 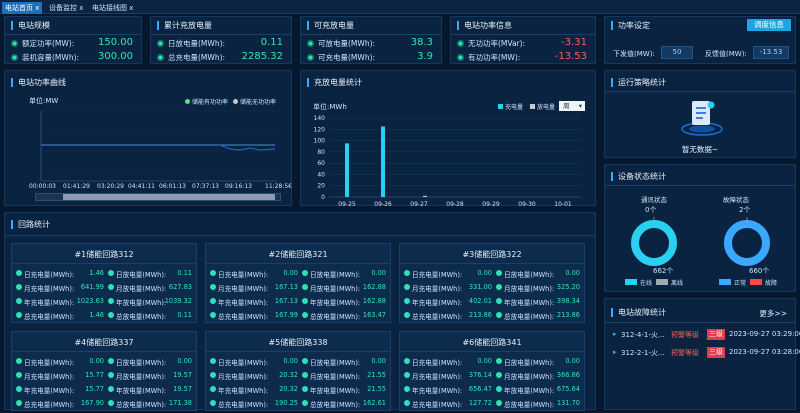 What do you see at coordinates (286, 403) in the screenshot?
I see `loop-stat-value: 190.25` at bounding box center [286, 403].